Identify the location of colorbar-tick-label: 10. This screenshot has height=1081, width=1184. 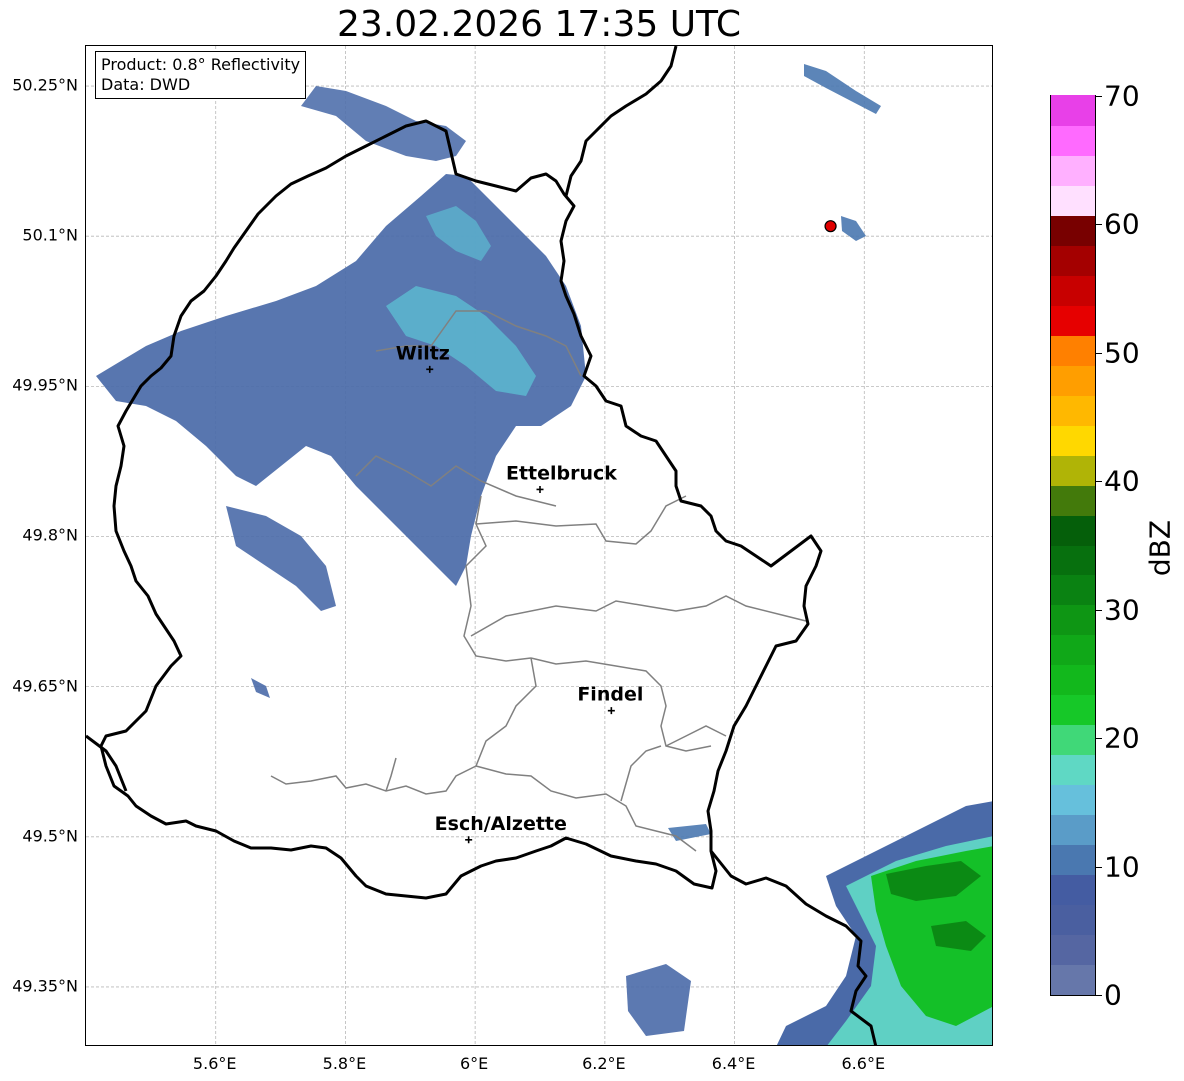
(1122, 867).